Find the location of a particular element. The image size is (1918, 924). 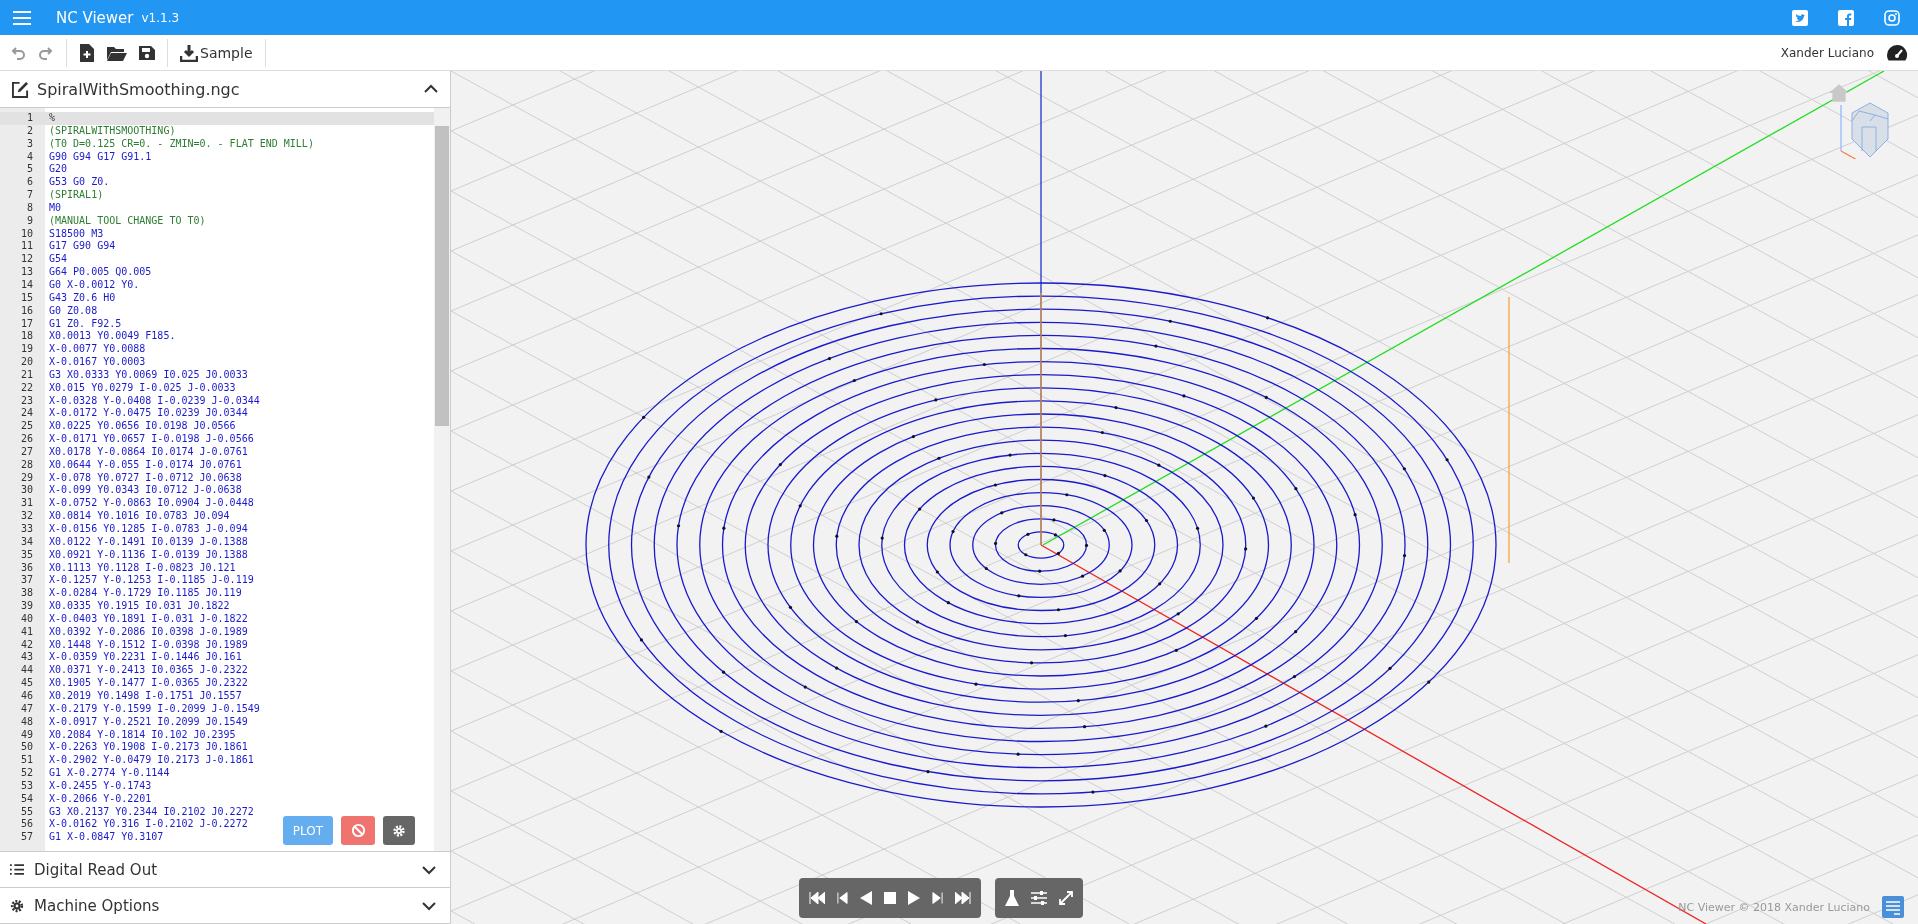

line-number: 57 is located at coordinates (26, 838).